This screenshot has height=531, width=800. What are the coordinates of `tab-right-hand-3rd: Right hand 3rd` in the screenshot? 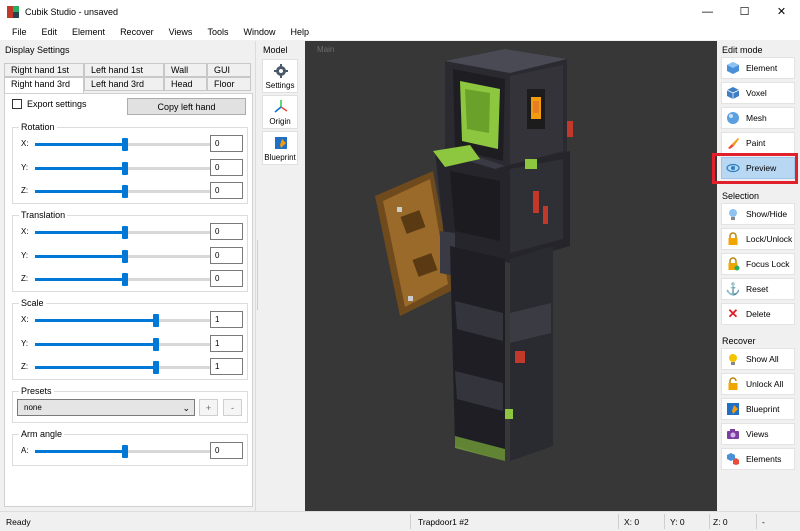 It's located at (44, 85).